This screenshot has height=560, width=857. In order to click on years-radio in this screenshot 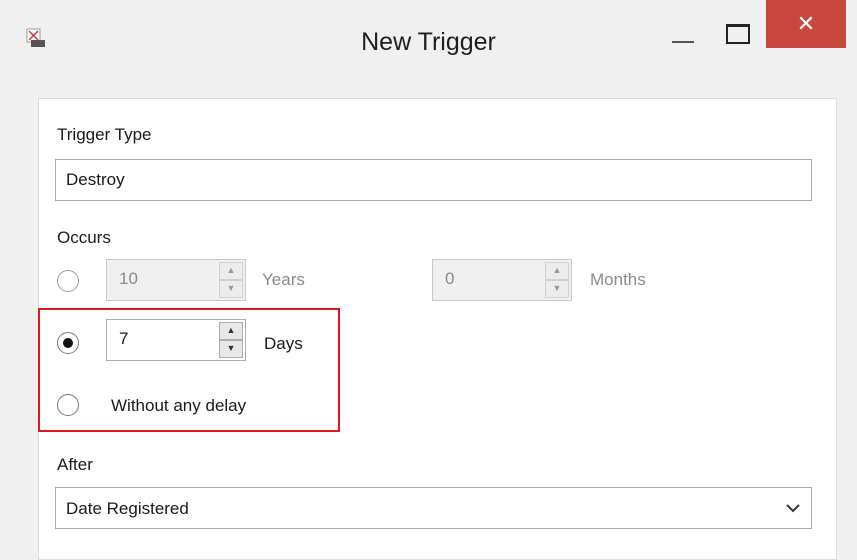, I will do `click(68, 281)`.